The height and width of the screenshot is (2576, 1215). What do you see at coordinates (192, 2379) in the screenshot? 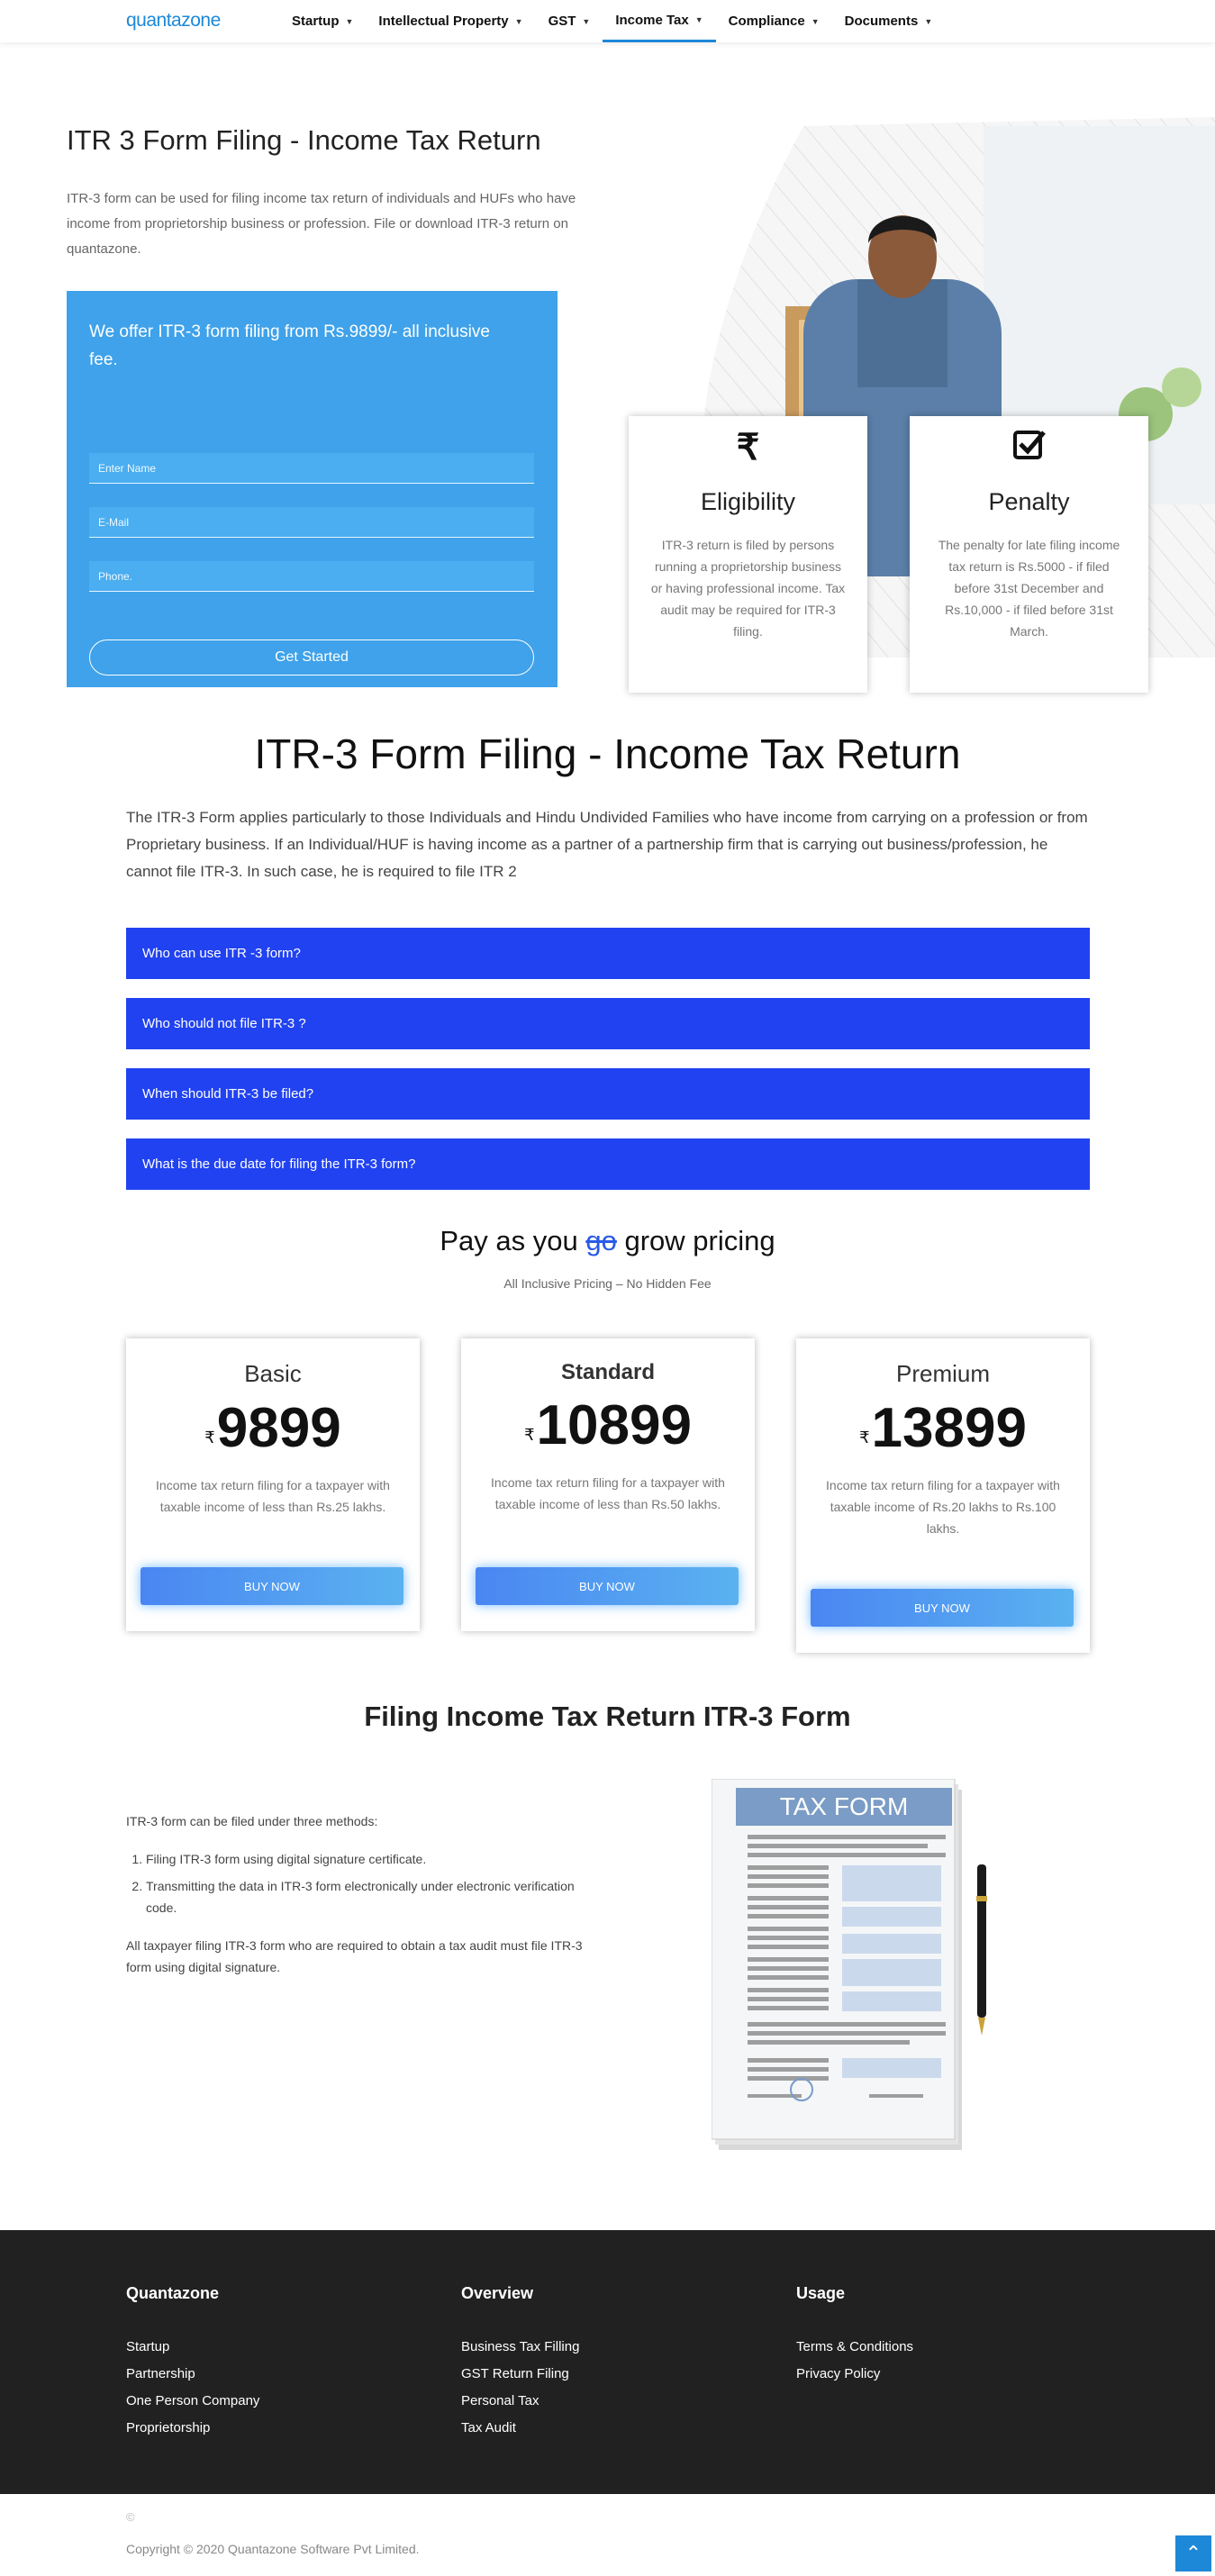
I see `footer-link: Partnership` at bounding box center [192, 2379].